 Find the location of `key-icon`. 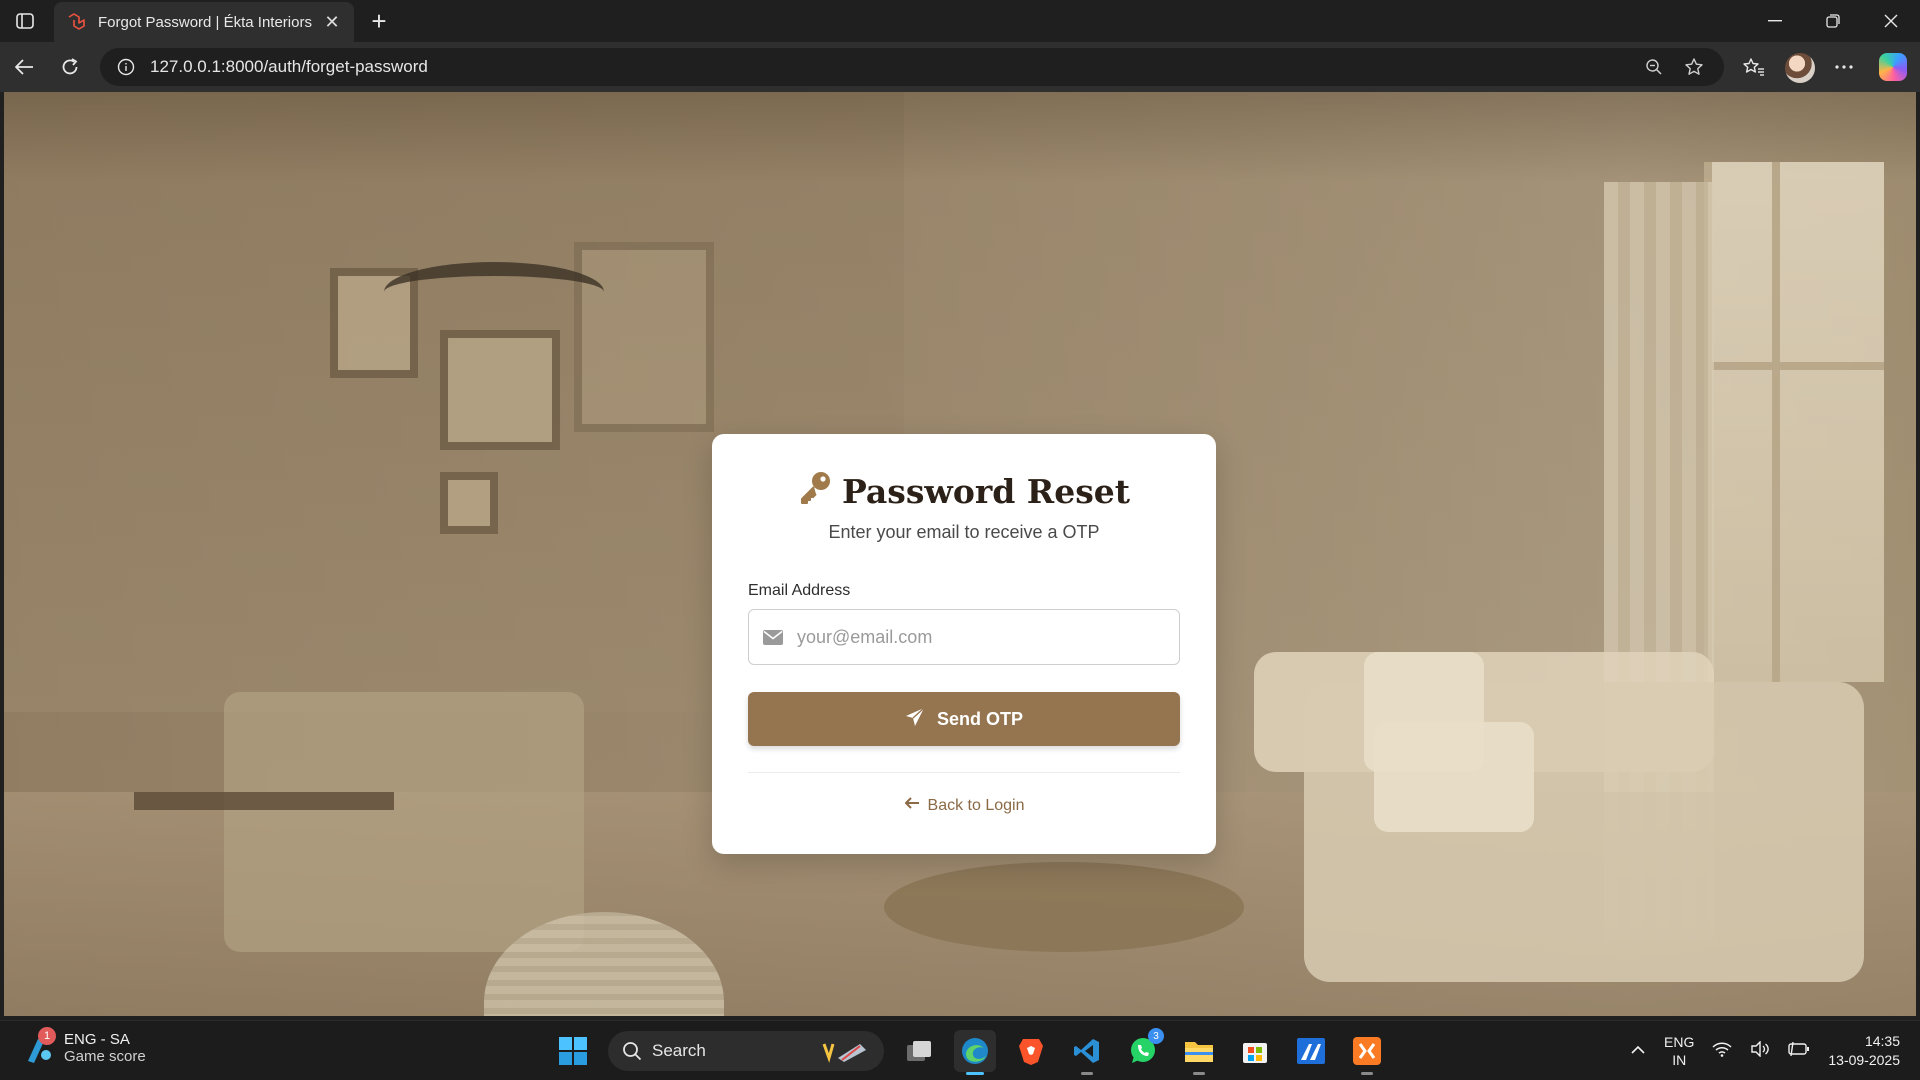

key-icon is located at coordinates (815, 491).